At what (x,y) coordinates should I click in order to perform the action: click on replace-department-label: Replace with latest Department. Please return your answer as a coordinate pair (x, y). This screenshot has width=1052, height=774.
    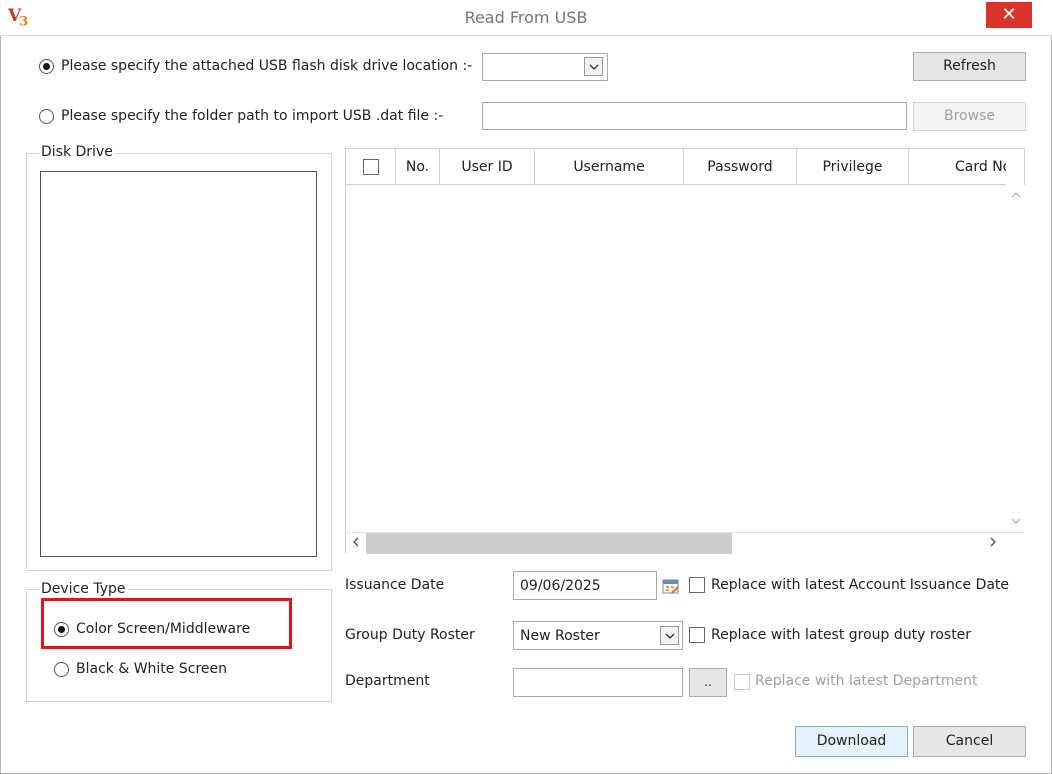
    Looking at the image, I should click on (866, 681).